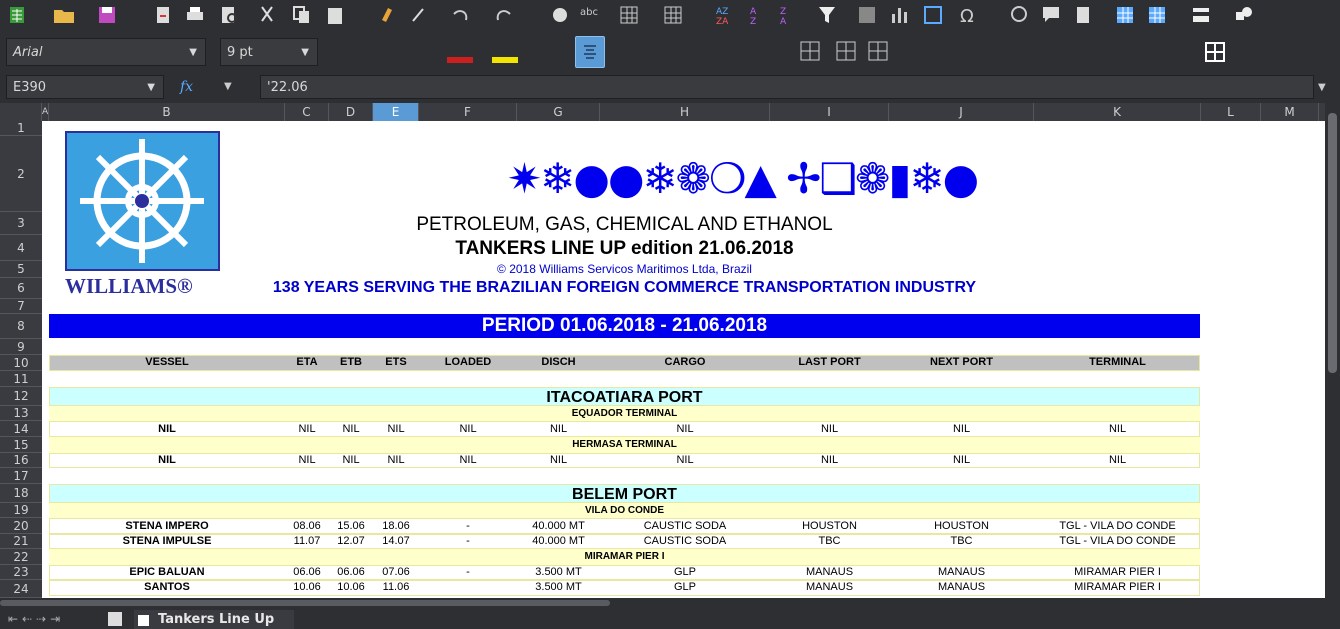 The width and height of the screenshot is (1340, 629). I want to click on disch-cell: 40.000 MT, so click(558, 541).